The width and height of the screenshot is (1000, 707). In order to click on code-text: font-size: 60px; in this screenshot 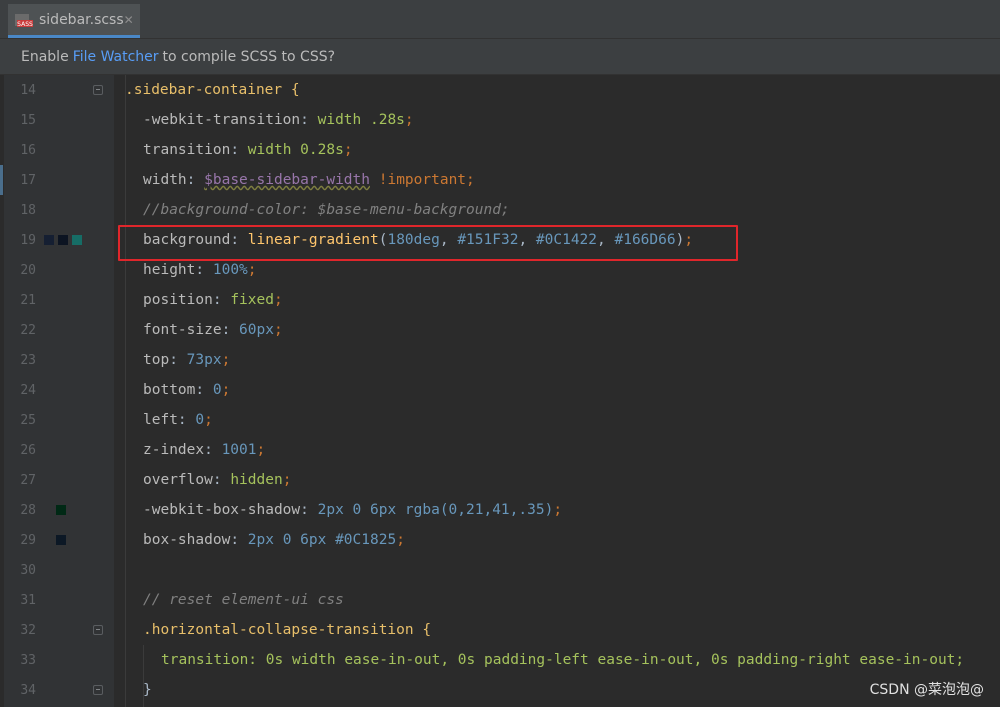, I will do `click(213, 330)`.